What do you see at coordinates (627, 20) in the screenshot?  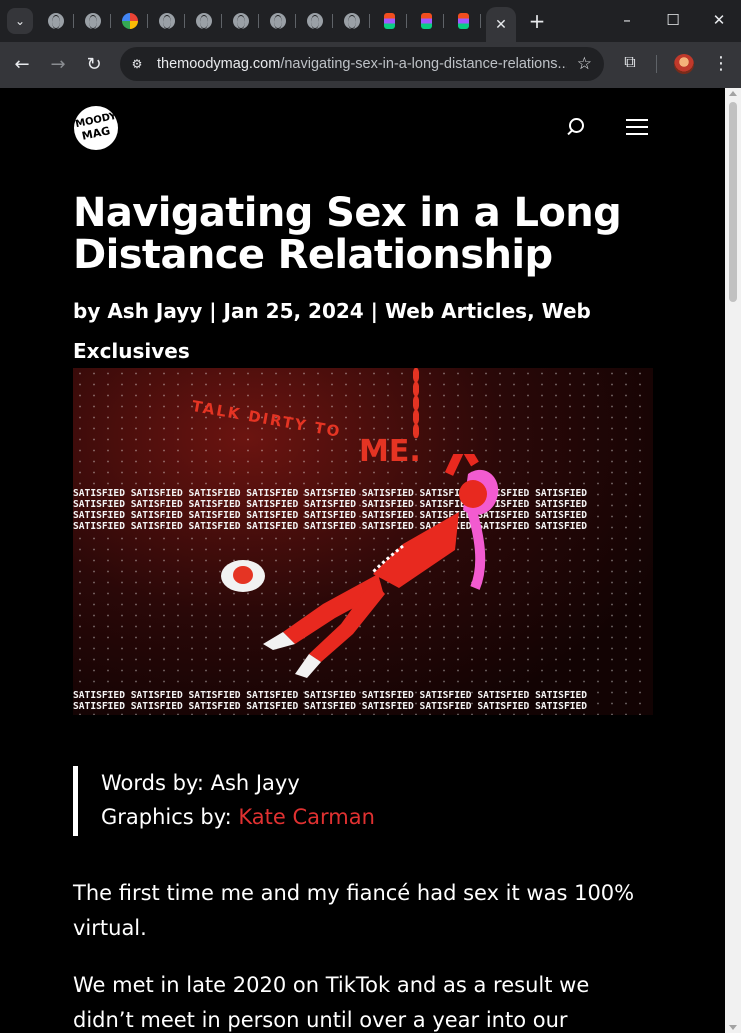 I see `minimize-button: –` at bounding box center [627, 20].